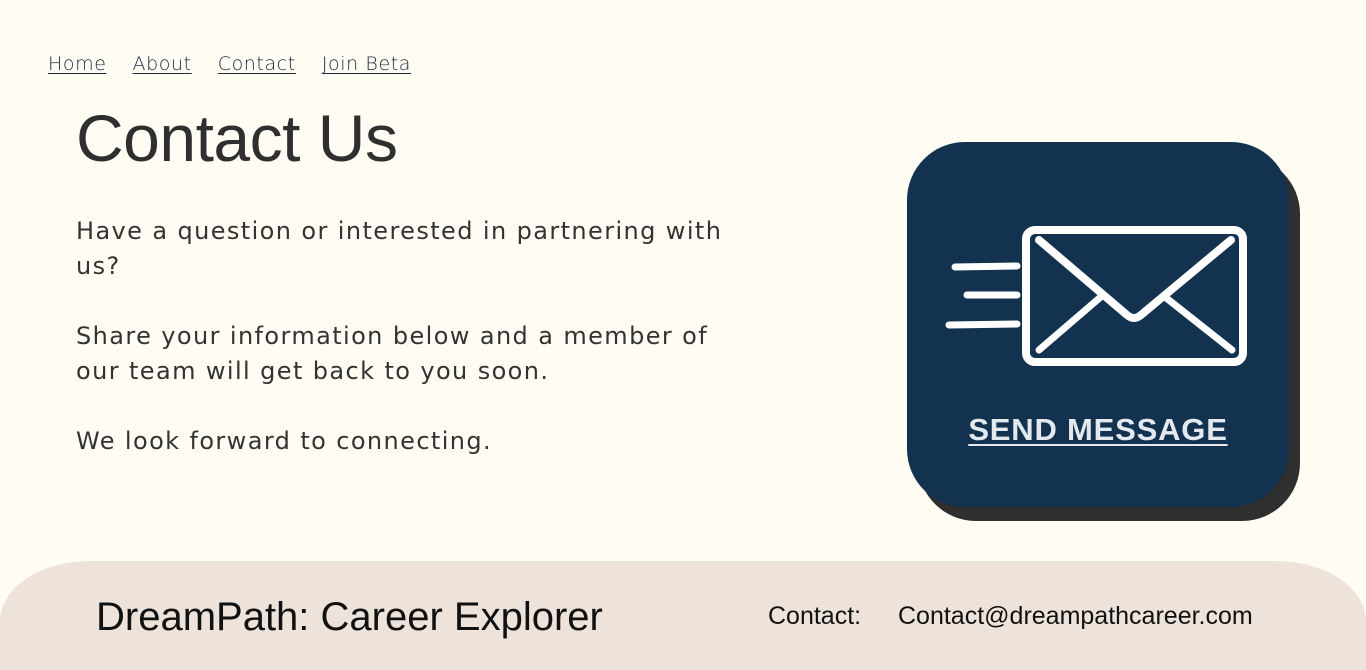 This screenshot has height=670, width=1366. I want to click on envelope-icon, so click(1096, 296).